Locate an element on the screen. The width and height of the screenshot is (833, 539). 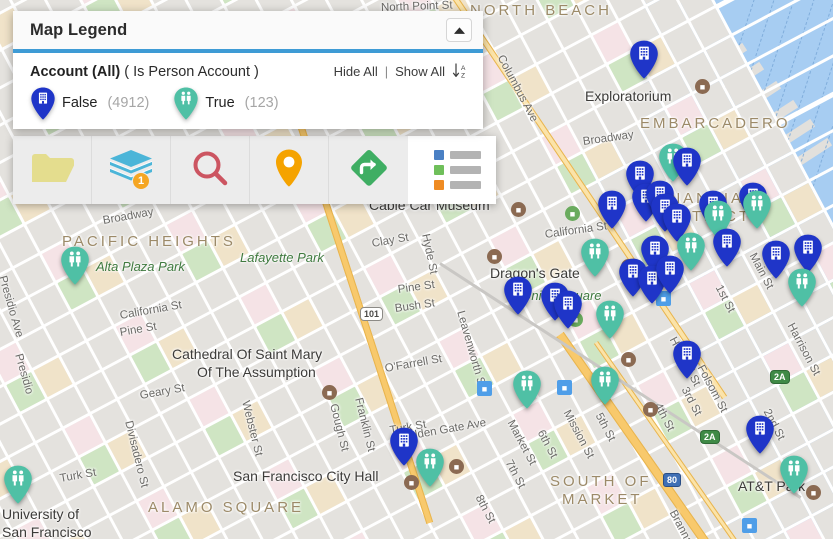
legend-item-false: False (4912) is located at coordinates (89, 103).